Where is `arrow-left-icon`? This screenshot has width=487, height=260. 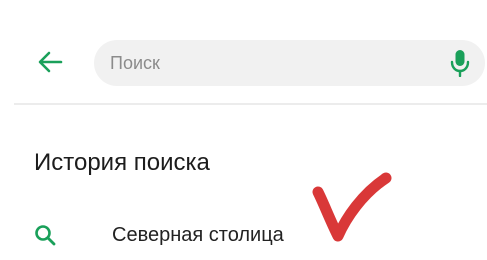
arrow-left-icon is located at coordinates (50, 62).